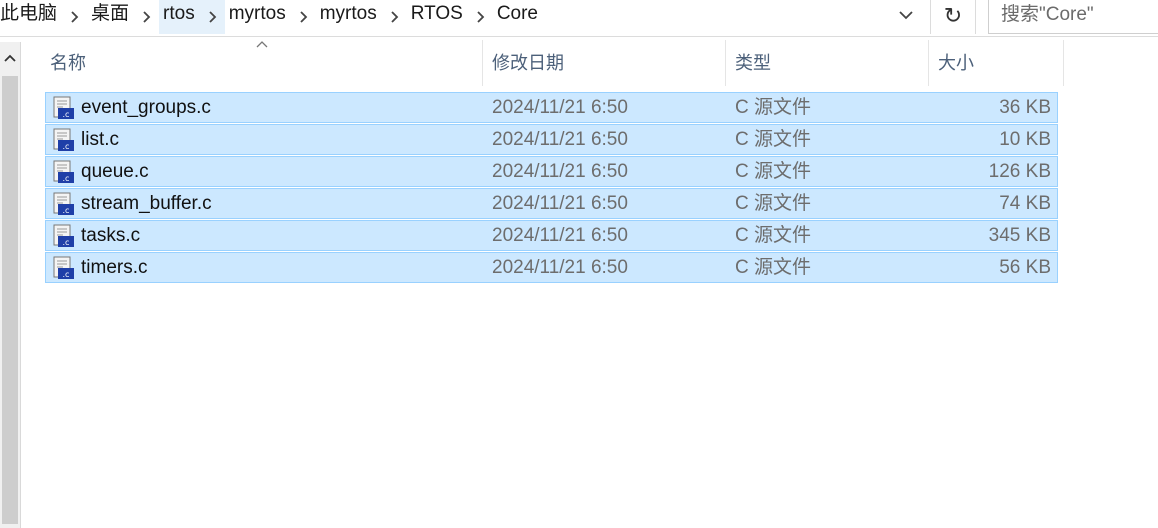 This screenshot has height=528, width=1158. Describe the element at coordinates (179, 17) in the screenshot. I see `breadcrumb-rtos: rtos` at that location.